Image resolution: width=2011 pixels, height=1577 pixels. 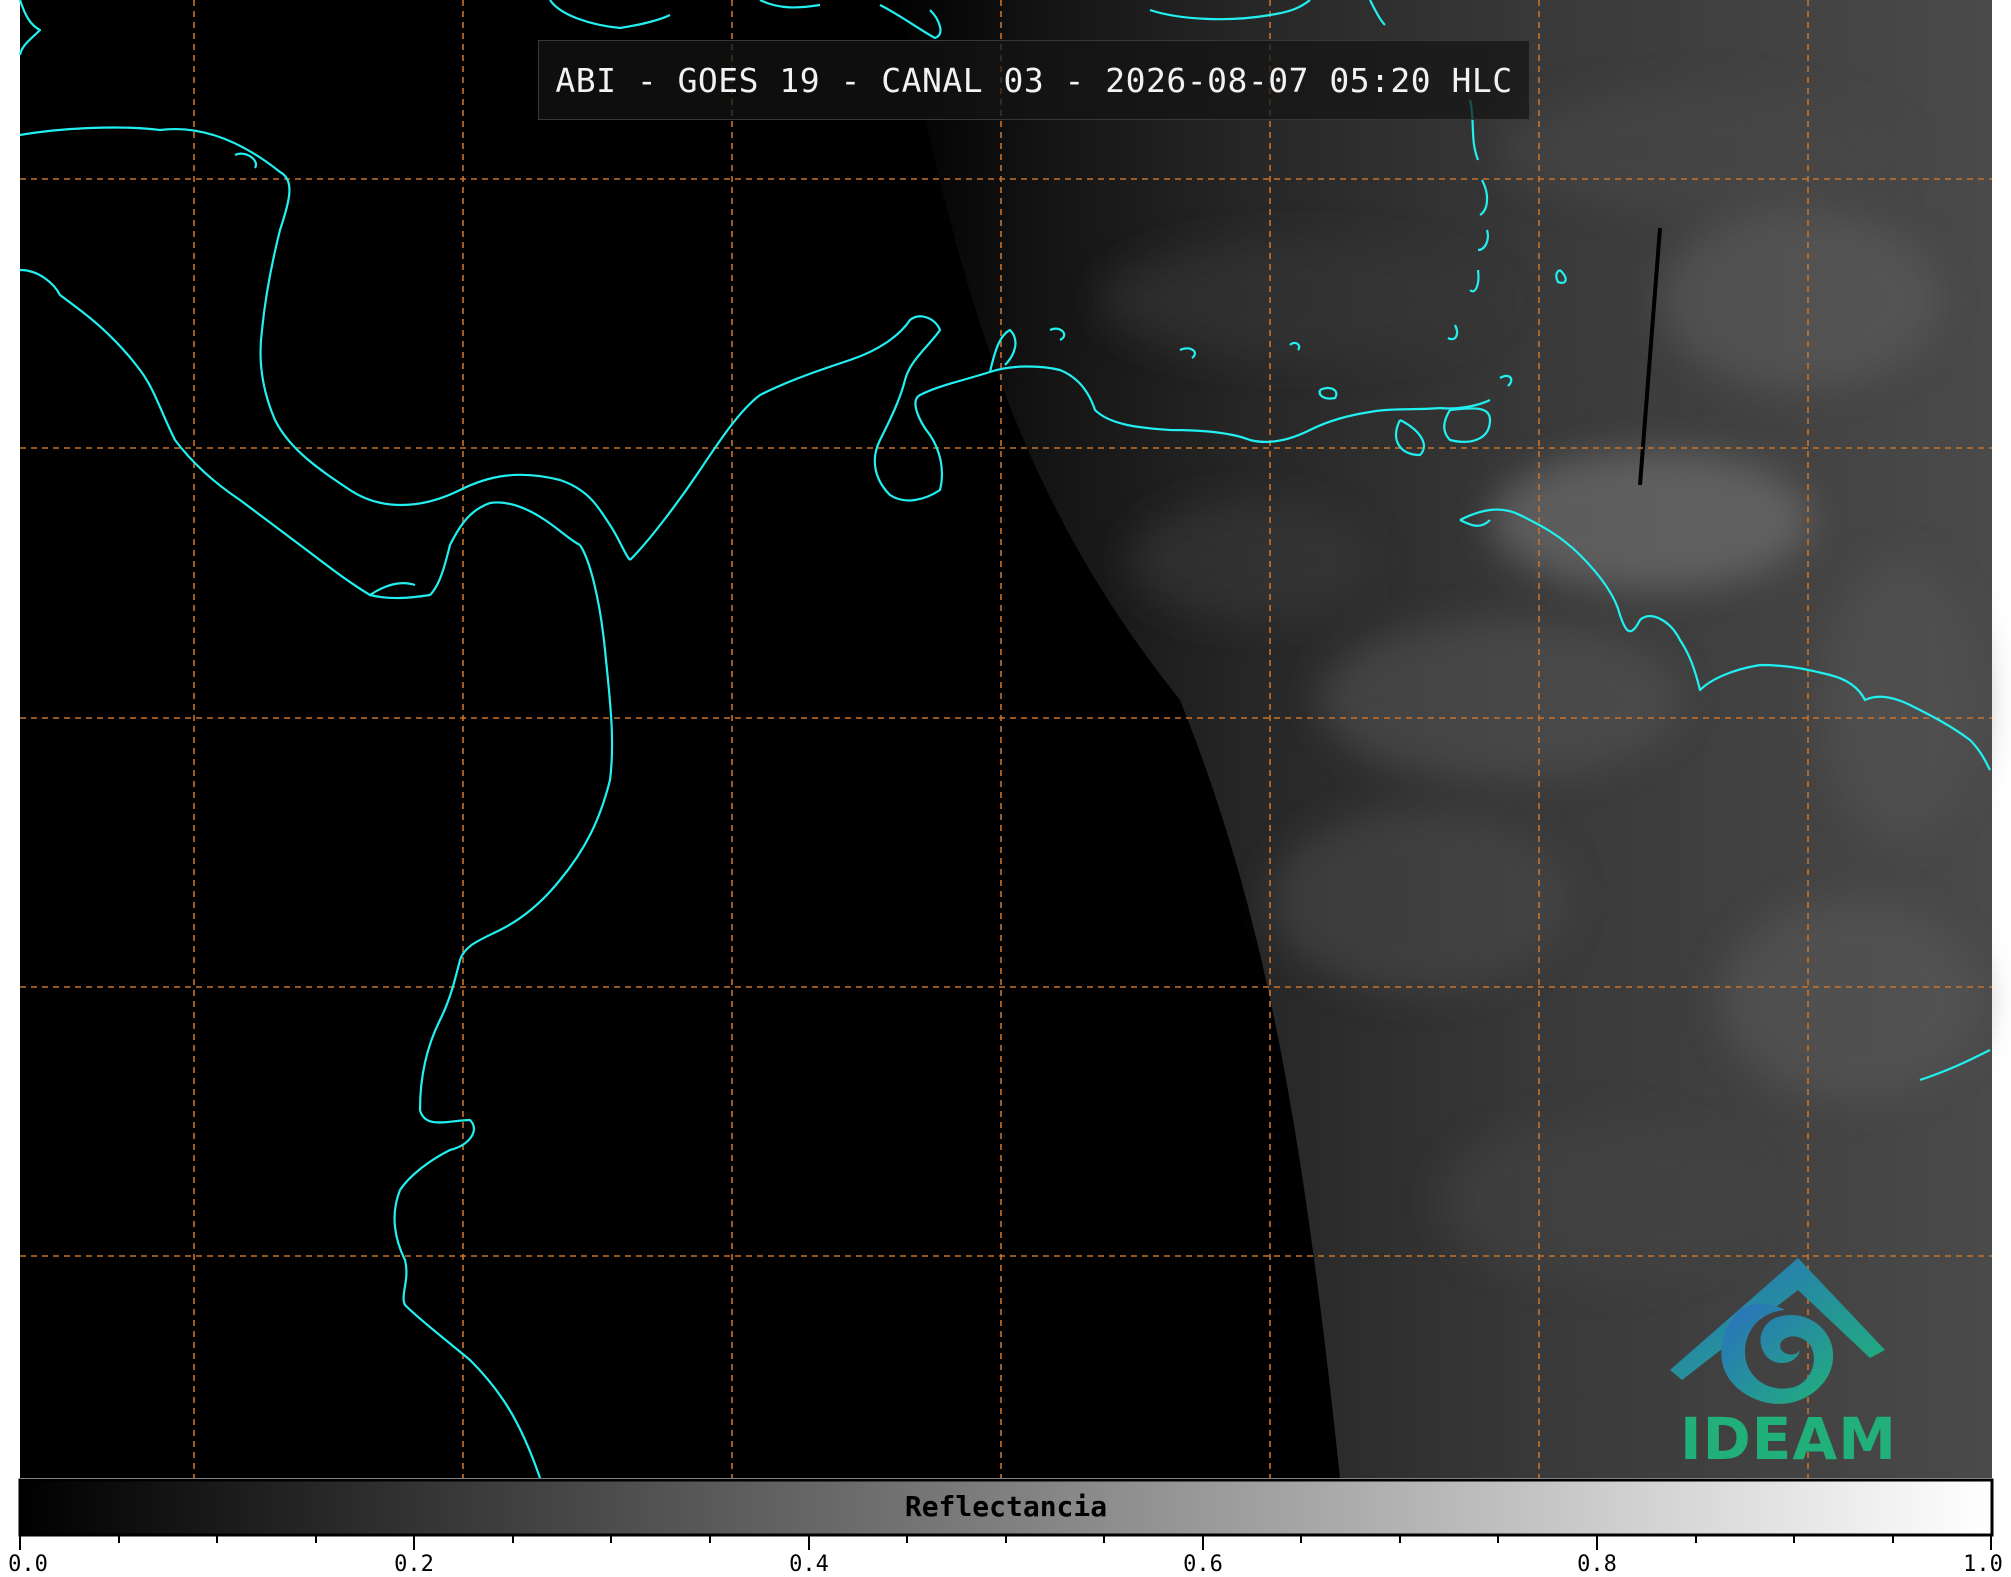 I want to click on ideam-logo-text: IDEAM, so click(x=1788, y=1439).